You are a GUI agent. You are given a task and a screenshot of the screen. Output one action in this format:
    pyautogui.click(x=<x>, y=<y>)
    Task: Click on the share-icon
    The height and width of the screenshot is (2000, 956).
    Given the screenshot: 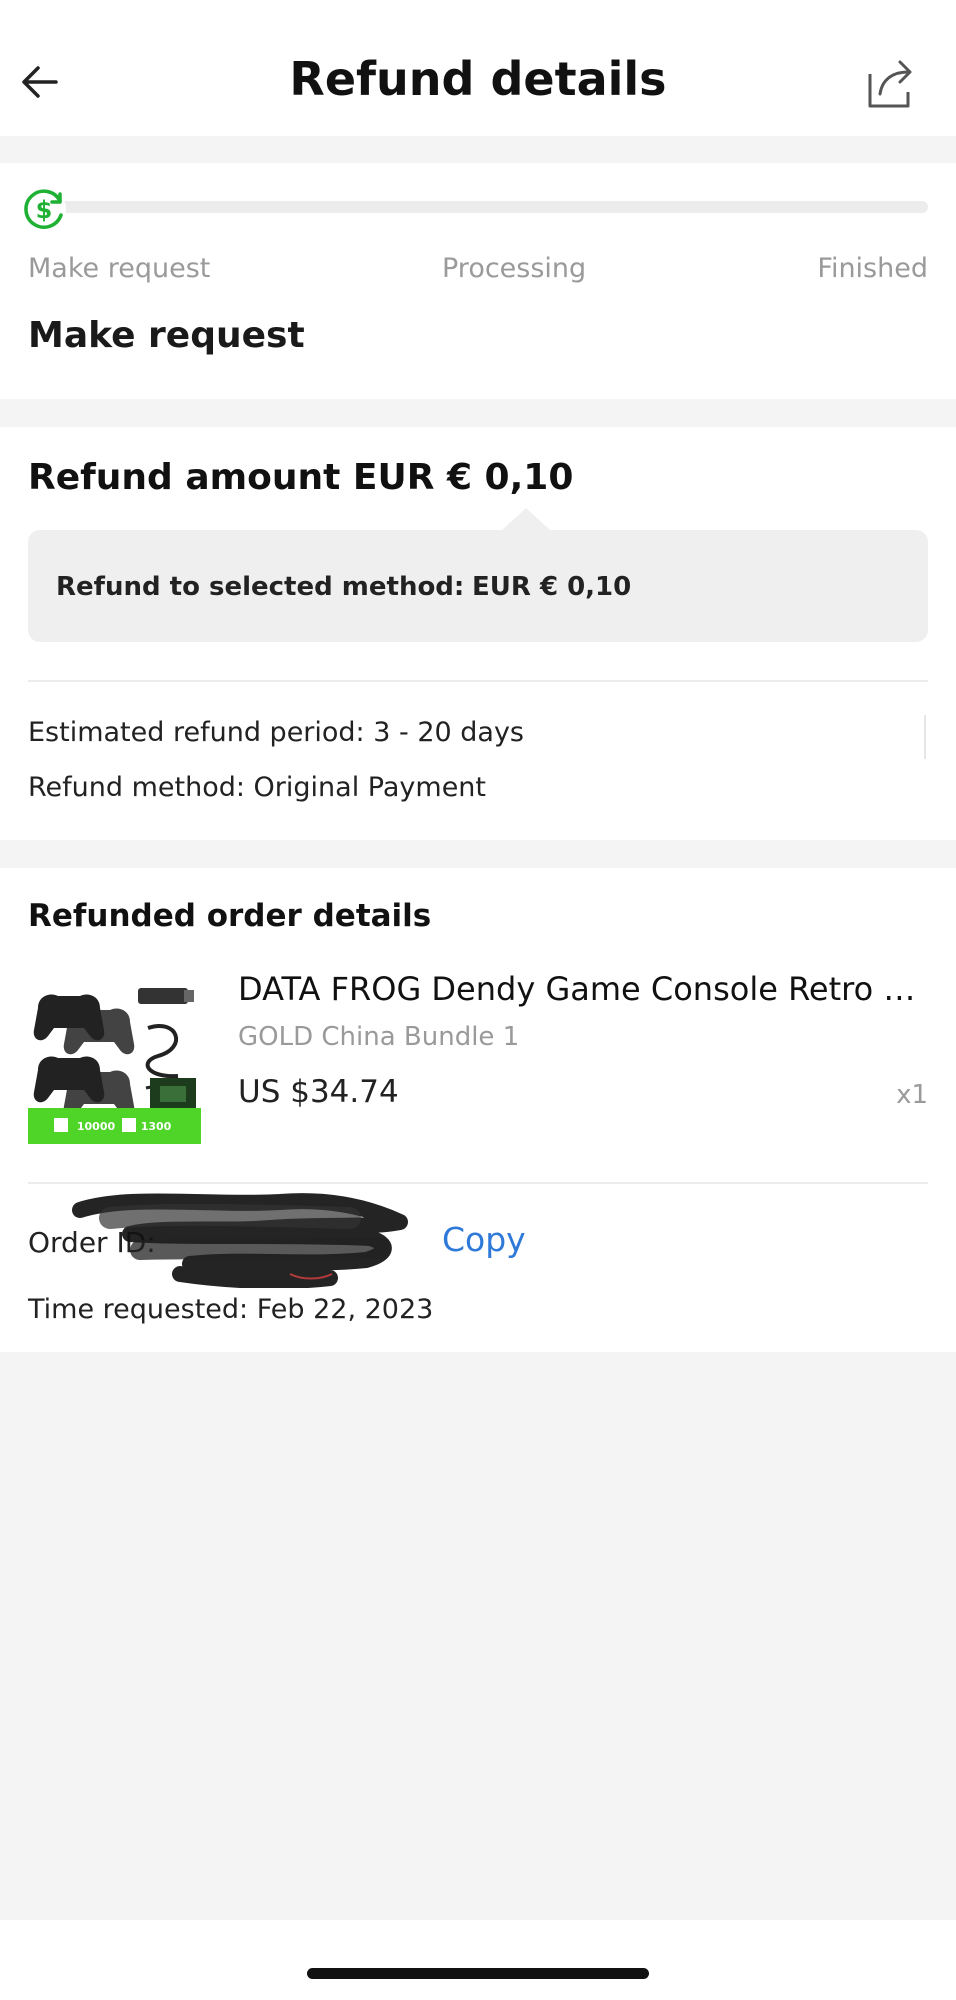 What is the action you would take?
    pyautogui.click(x=890, y=84)
    